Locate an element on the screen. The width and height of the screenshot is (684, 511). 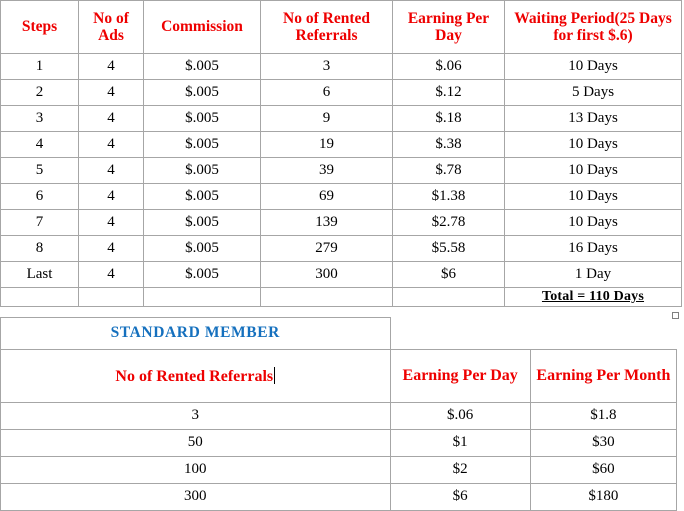
cell-steps: 4 is located at coordinates (39, 144).